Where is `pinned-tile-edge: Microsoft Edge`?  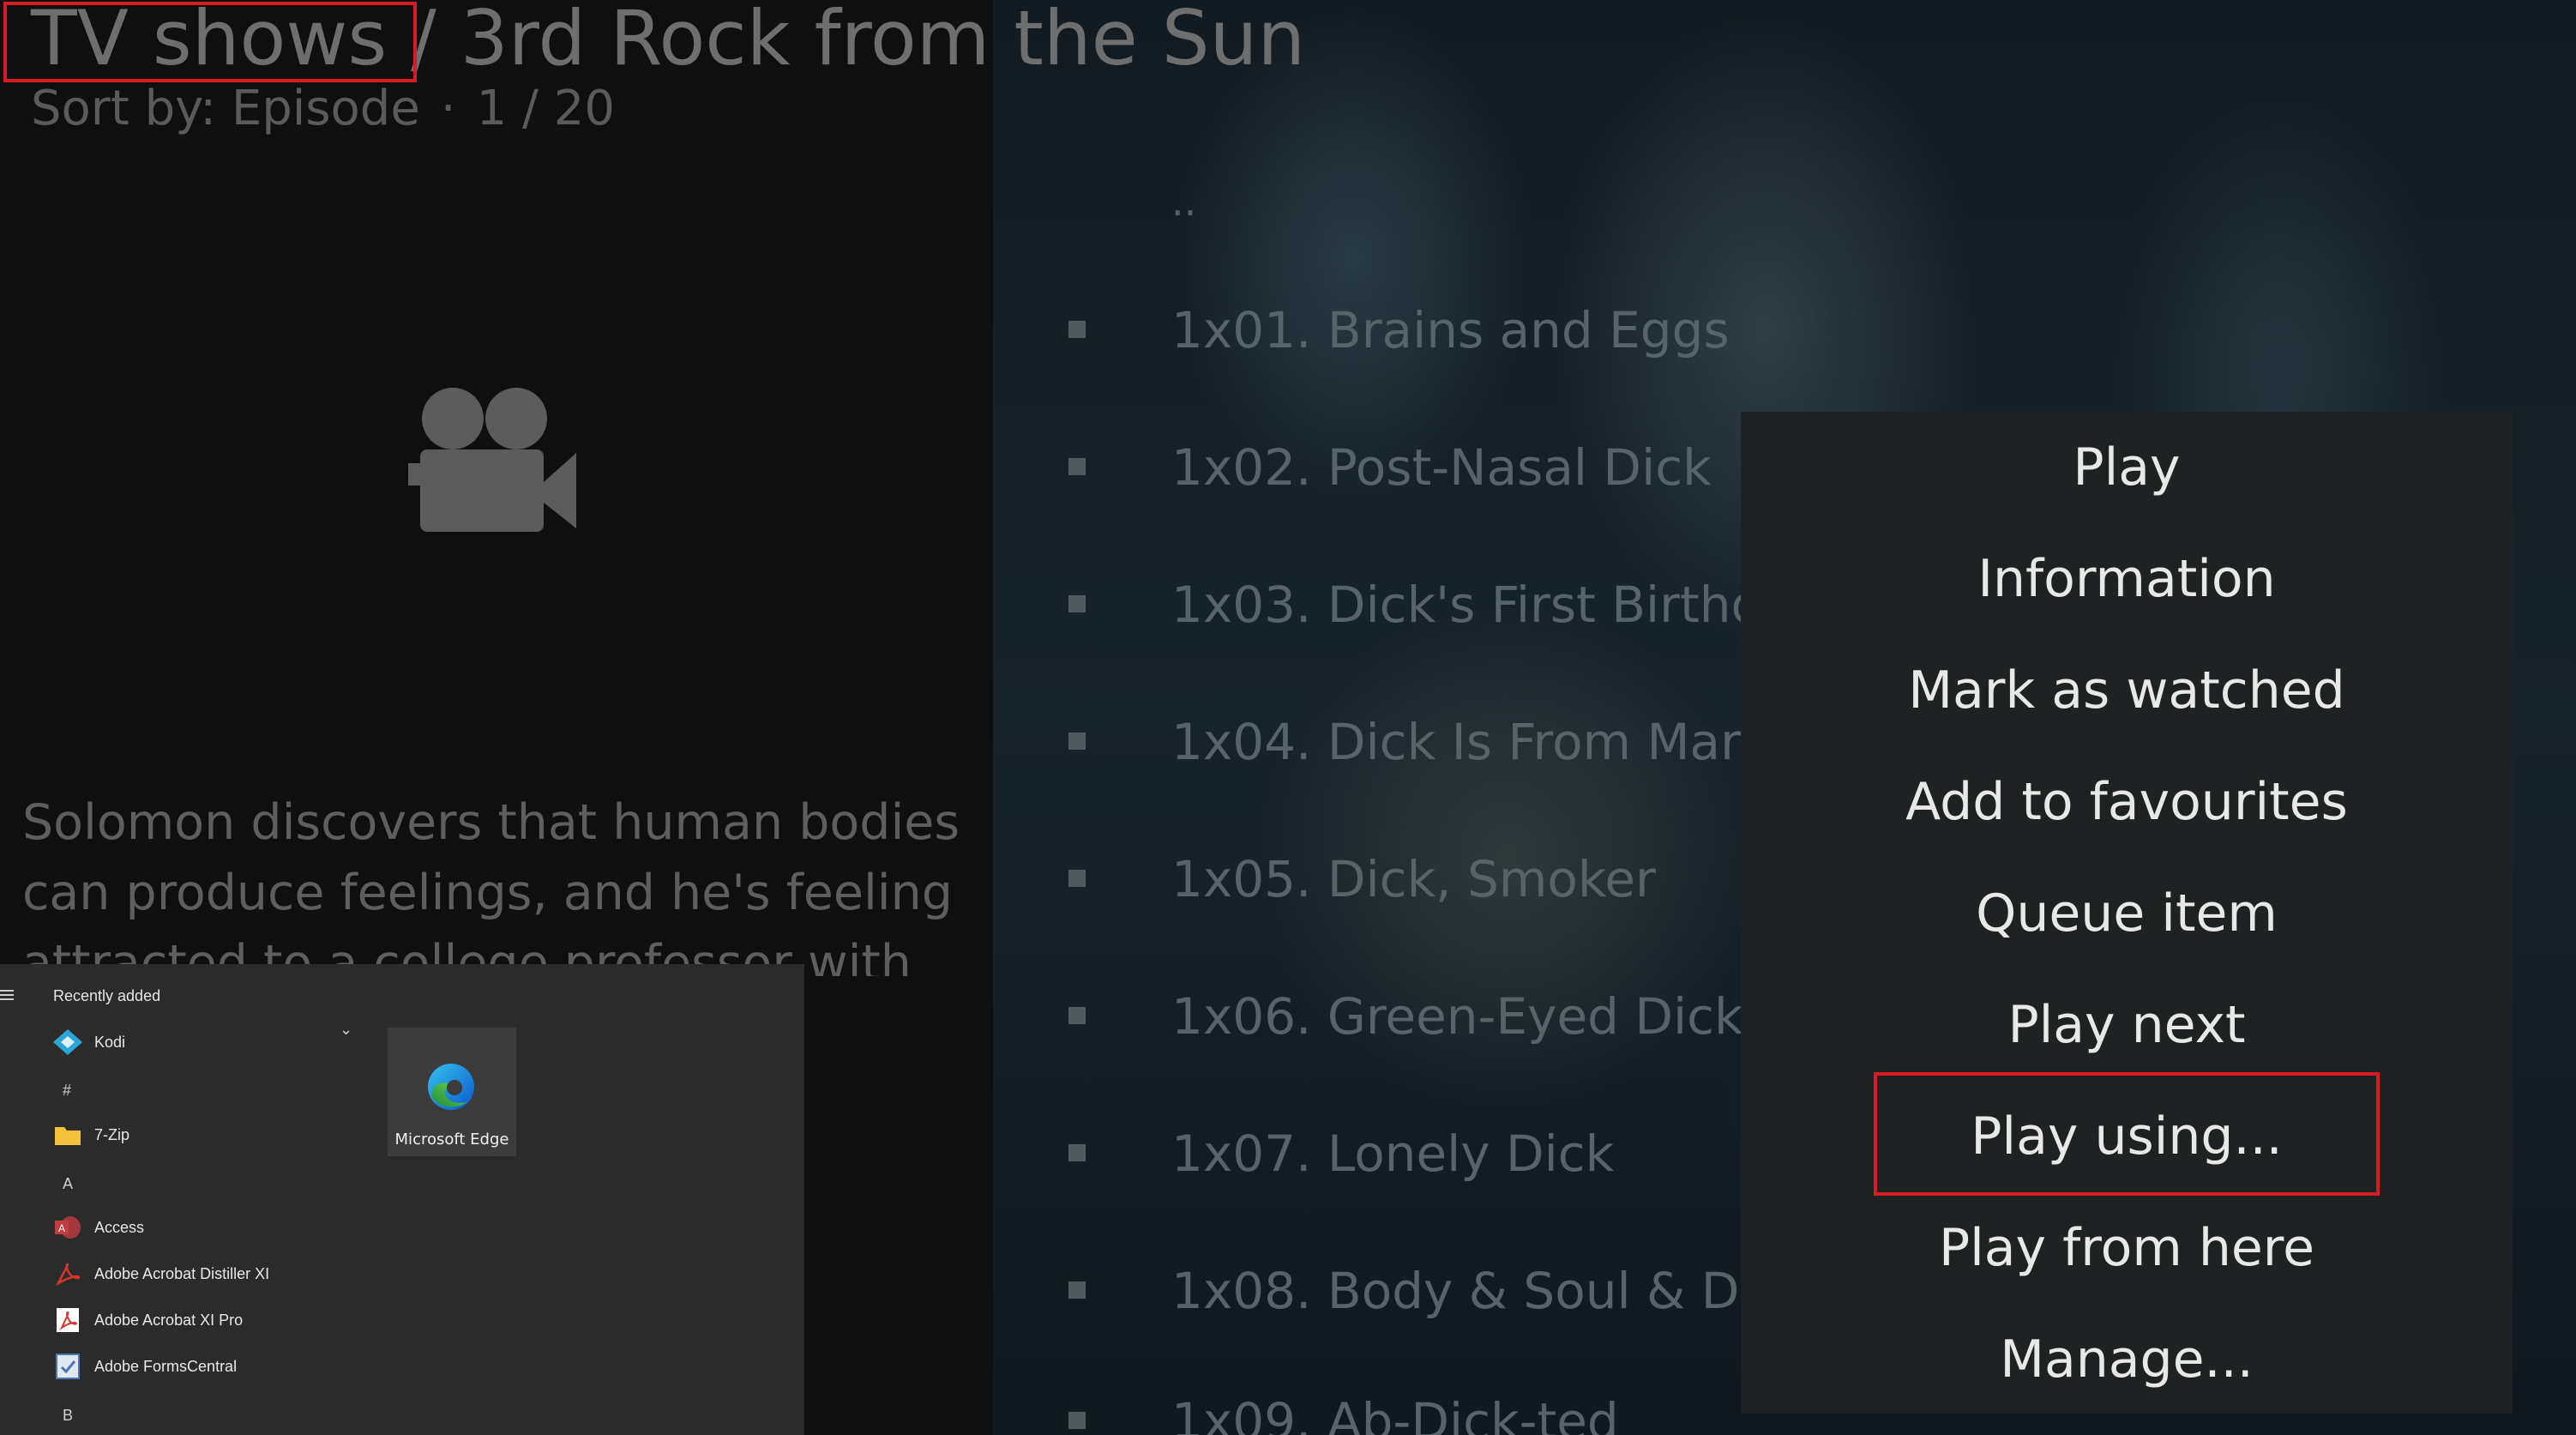 pinned-tile-edge: Microsoft Edge is located at coordinates (452, 1092).